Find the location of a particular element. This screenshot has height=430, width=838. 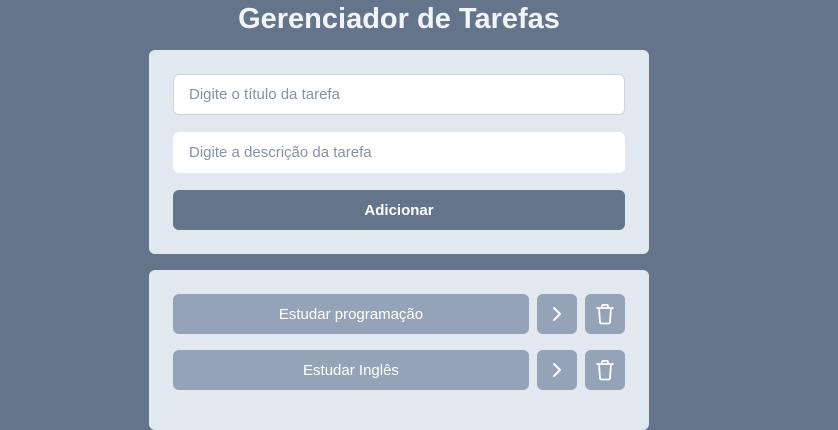

task-title-input is located at coordinates (399, 94).